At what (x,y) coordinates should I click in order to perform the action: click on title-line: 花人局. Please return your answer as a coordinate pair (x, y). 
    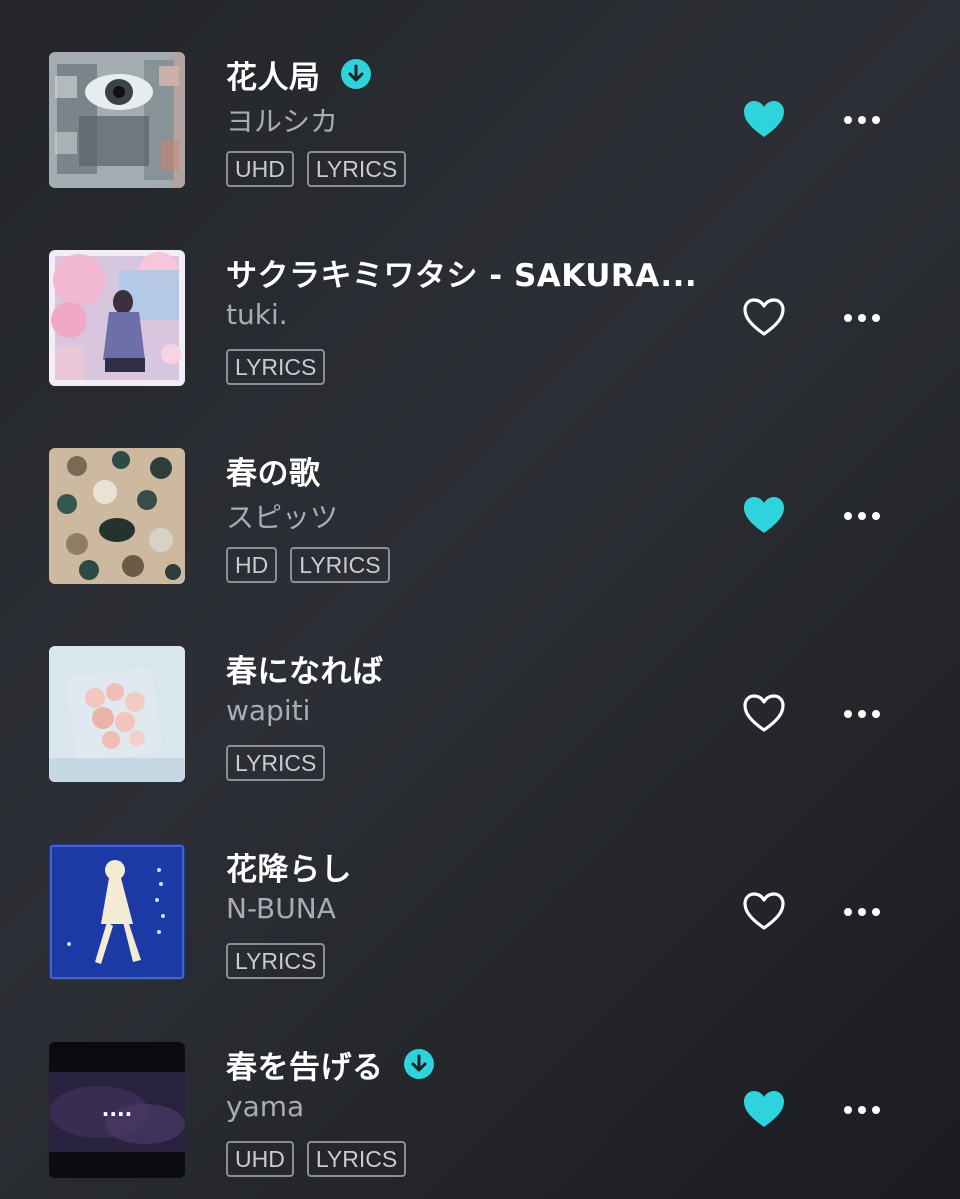
    Looking at the image, I should click on (298, 74).